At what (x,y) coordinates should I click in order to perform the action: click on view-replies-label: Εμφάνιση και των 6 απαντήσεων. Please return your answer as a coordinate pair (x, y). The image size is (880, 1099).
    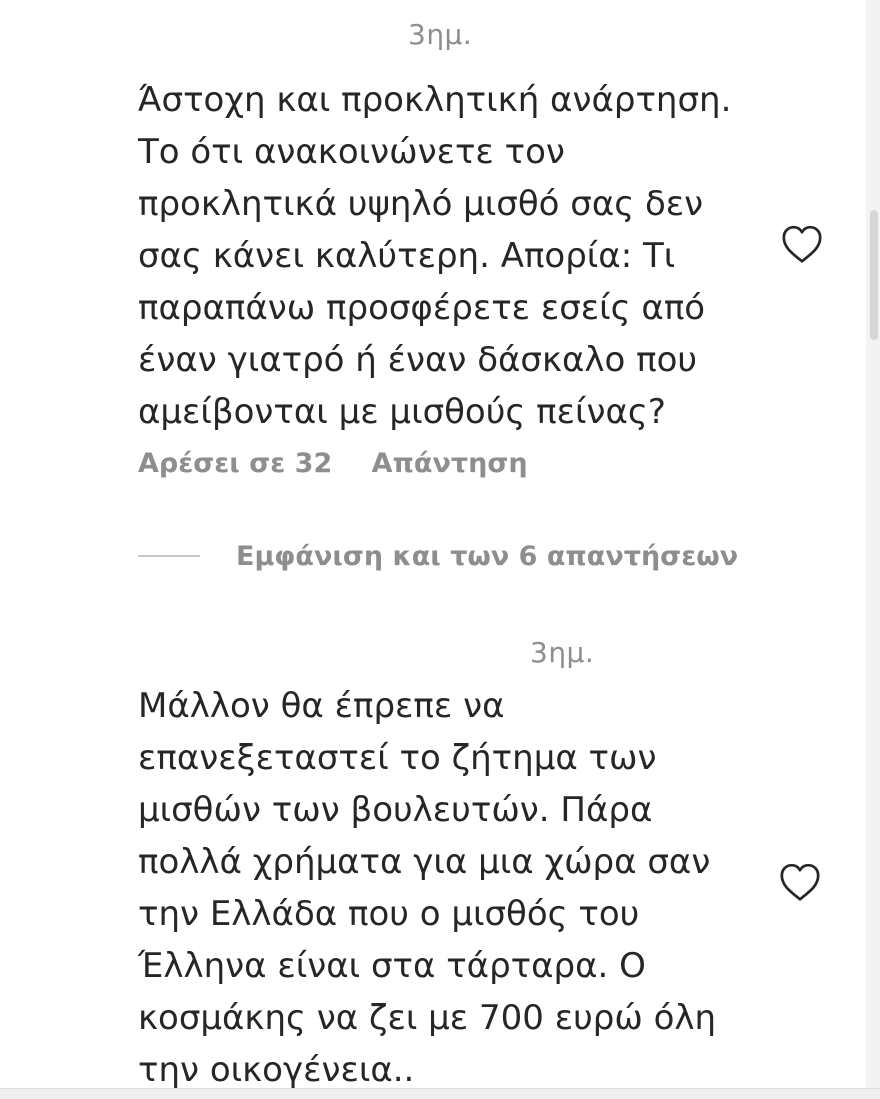
    Looking at the image, I should click on (487, 556).